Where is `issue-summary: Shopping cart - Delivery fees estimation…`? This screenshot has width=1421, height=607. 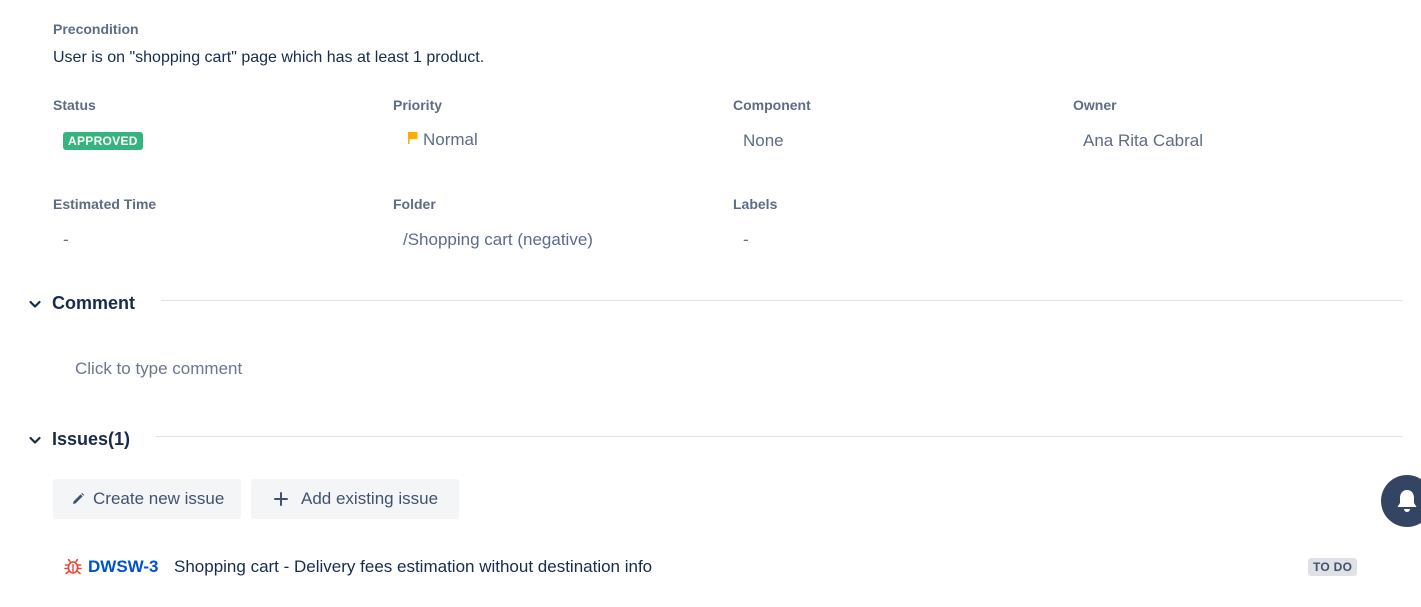 issue-summary: Shopping cart - Delivery fees estimation… is located at coordinates (413, 567).